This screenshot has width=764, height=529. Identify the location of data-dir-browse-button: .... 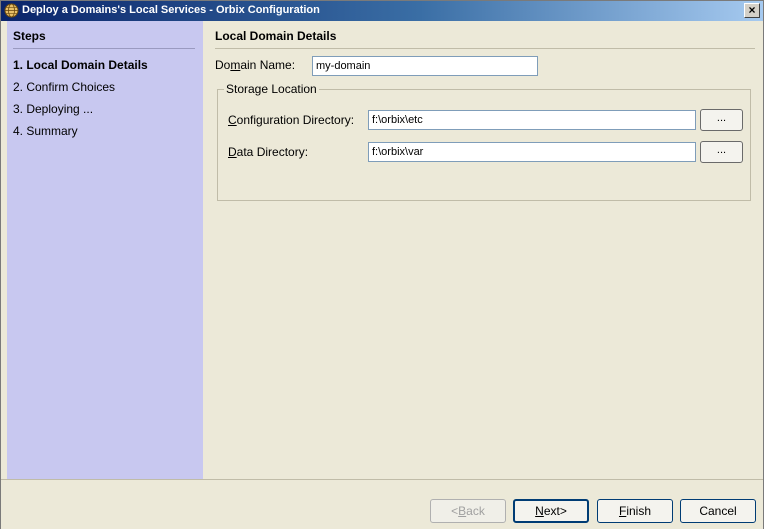
(721, 152).